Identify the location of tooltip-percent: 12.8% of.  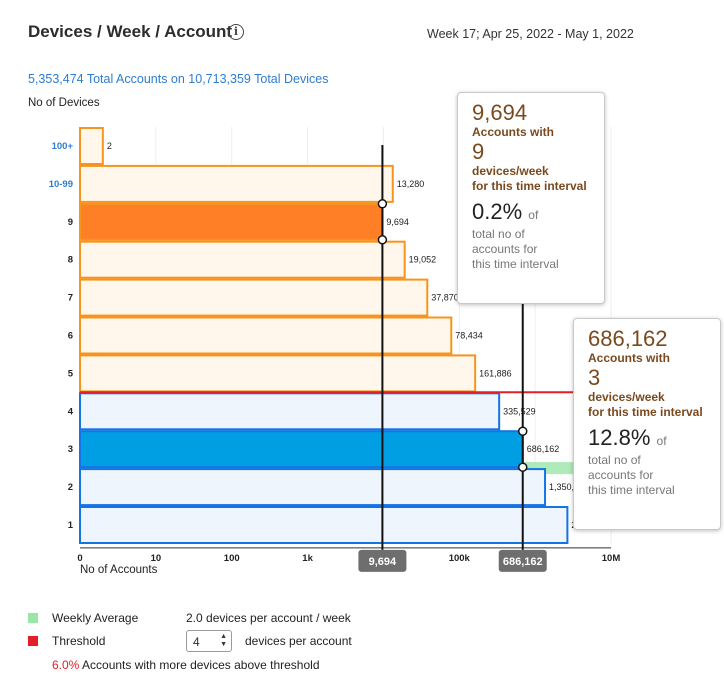
(627, 437).